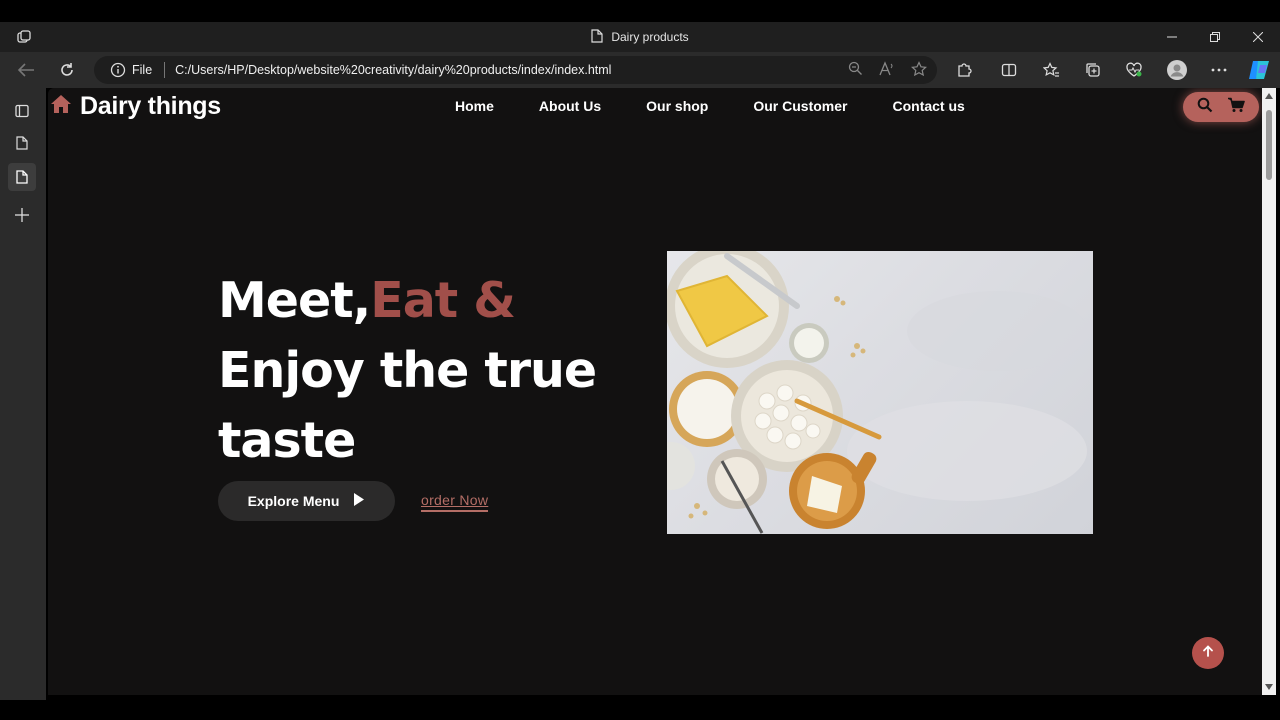 This screenshot has width=1280, height=720. I want to click on dairy-products-image, so click(880, 392).